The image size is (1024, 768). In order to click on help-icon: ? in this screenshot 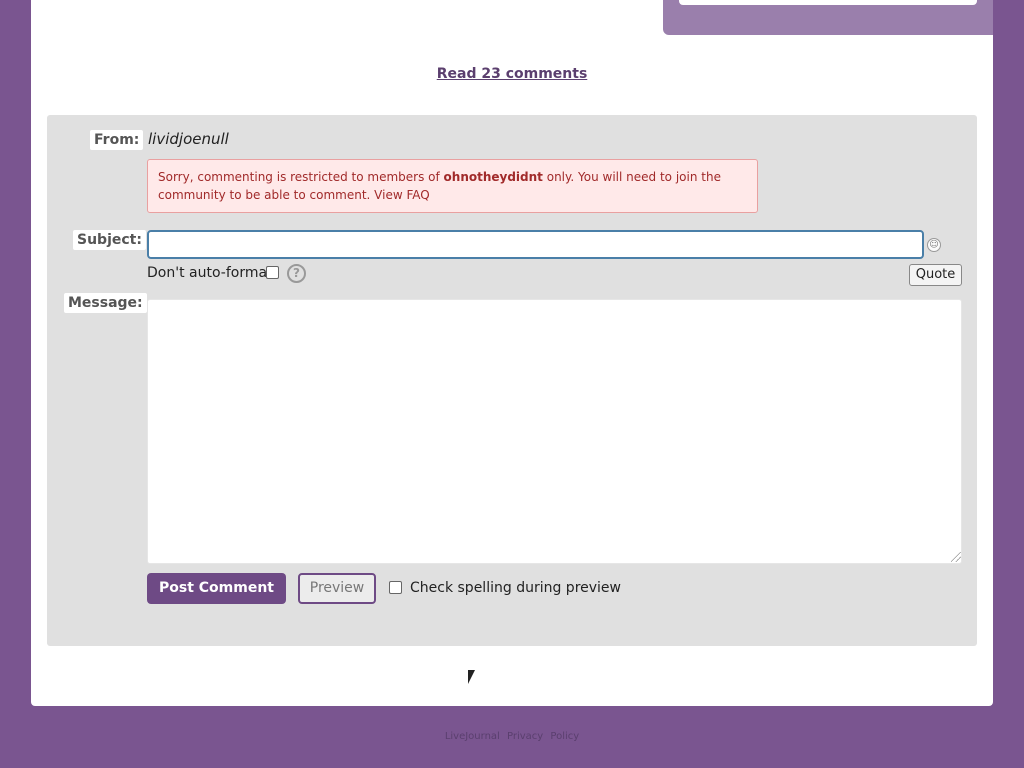, I will do `click(296, 273)`.